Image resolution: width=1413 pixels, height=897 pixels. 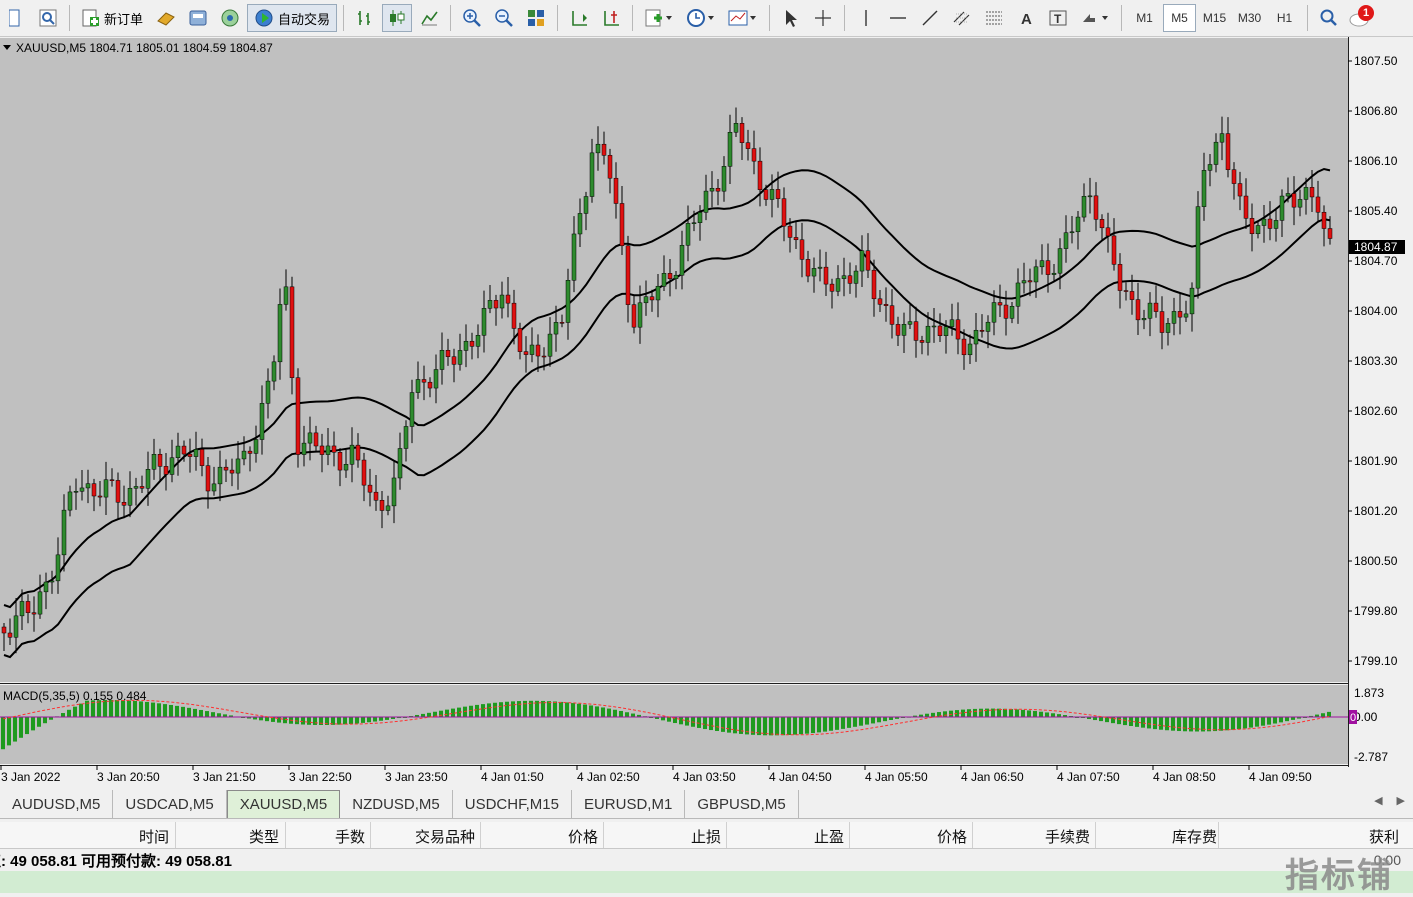 I want to click on zoom-out-icon, so click(x=504, y=18).